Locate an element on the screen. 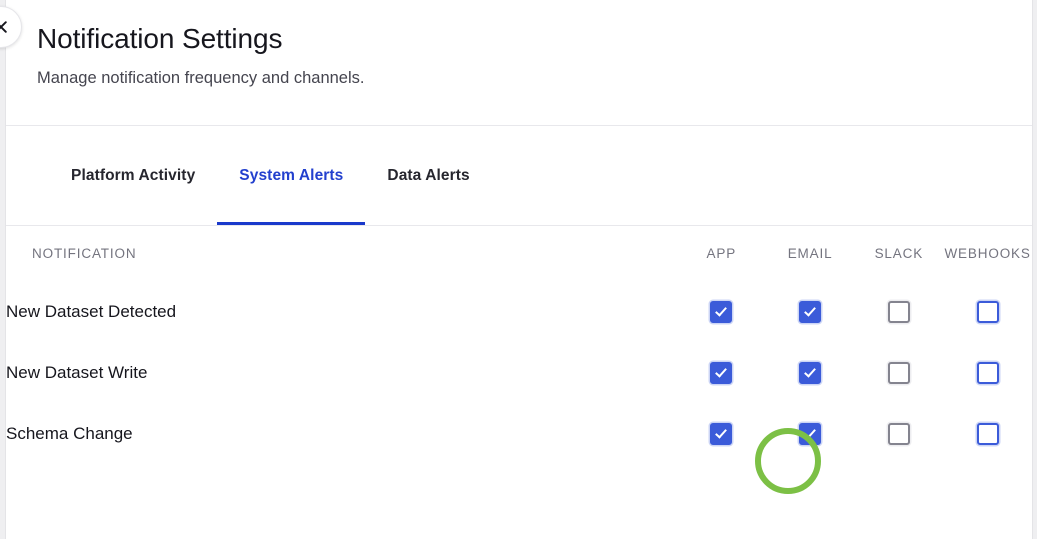 The width and height of the screenshot is (1037, 539). tab-label: Data Alerts is located at coordinates (428, 175).